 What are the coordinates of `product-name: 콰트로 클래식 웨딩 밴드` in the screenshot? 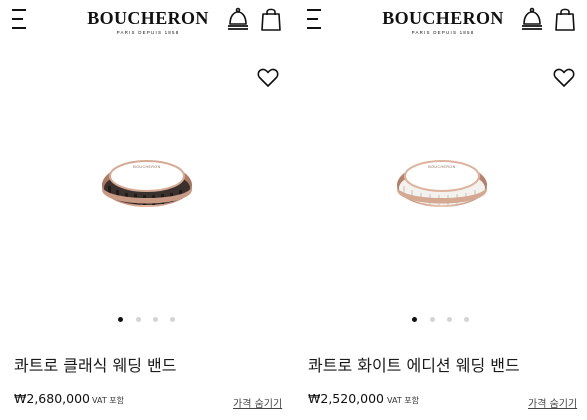 It's located at (95, 364).